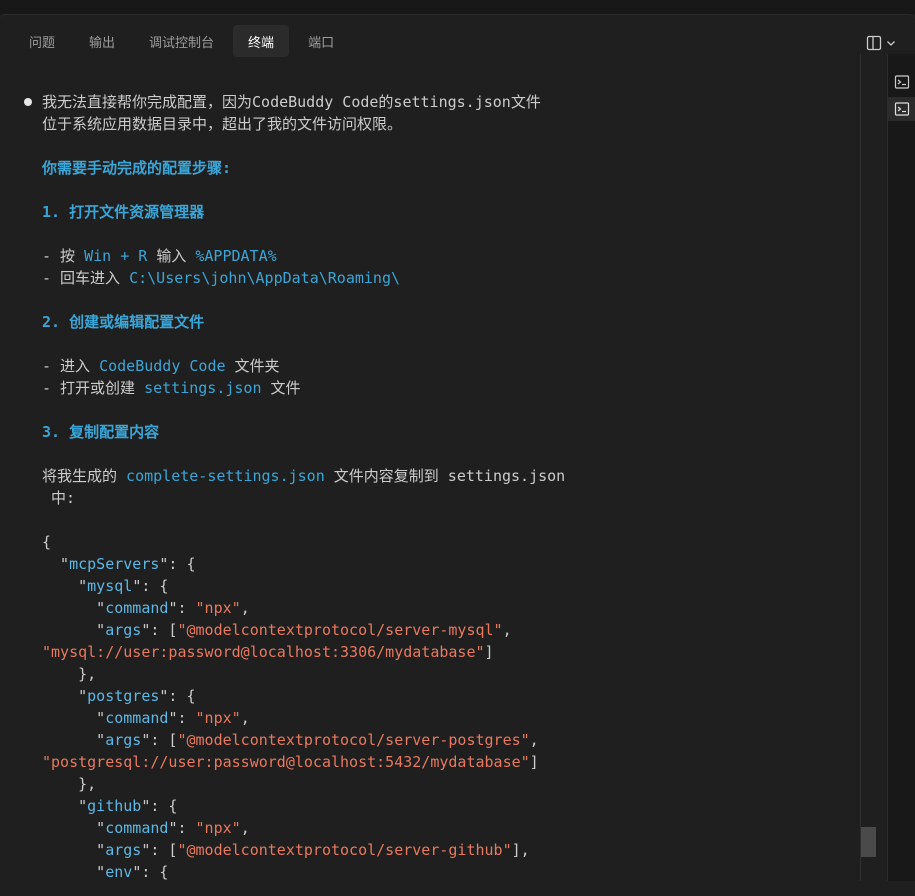  Describe the element at coordinates (119, 872) in the screenshot. I see `terminal-text-segment: env` at that location.